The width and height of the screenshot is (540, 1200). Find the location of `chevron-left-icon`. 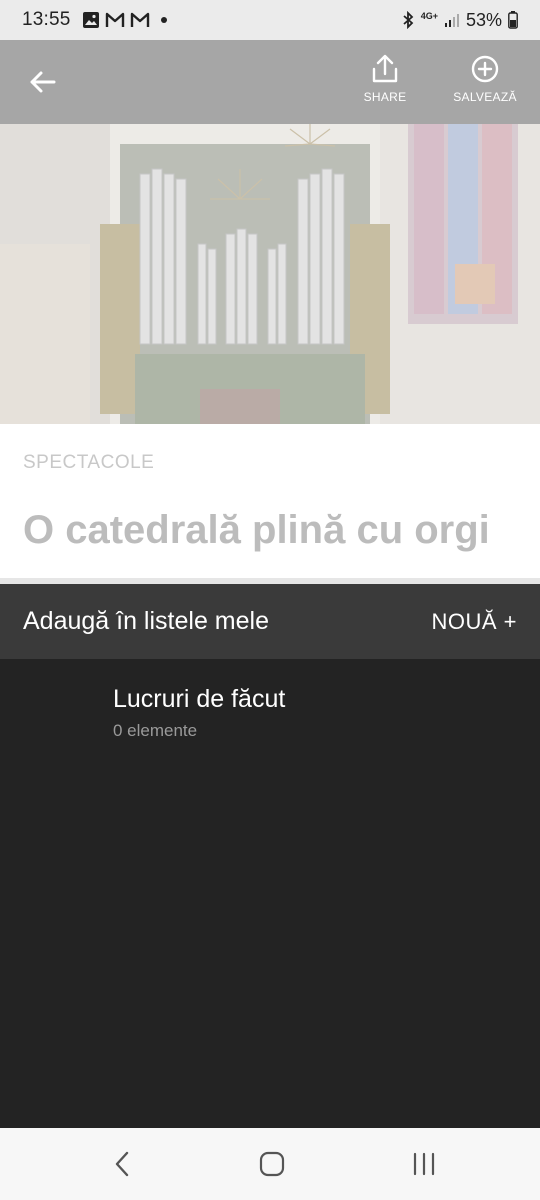

chevron-left-icon is located at coordinates (122, 1164).